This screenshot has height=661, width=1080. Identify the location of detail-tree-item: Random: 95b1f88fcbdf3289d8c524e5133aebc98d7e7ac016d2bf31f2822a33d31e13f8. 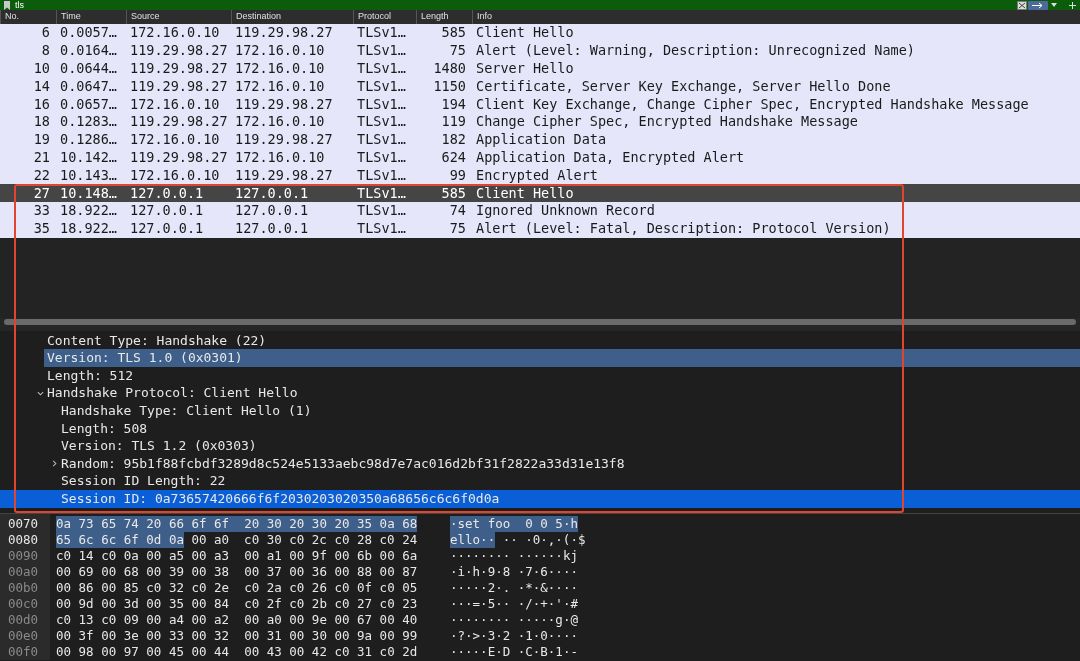
(540, 463).